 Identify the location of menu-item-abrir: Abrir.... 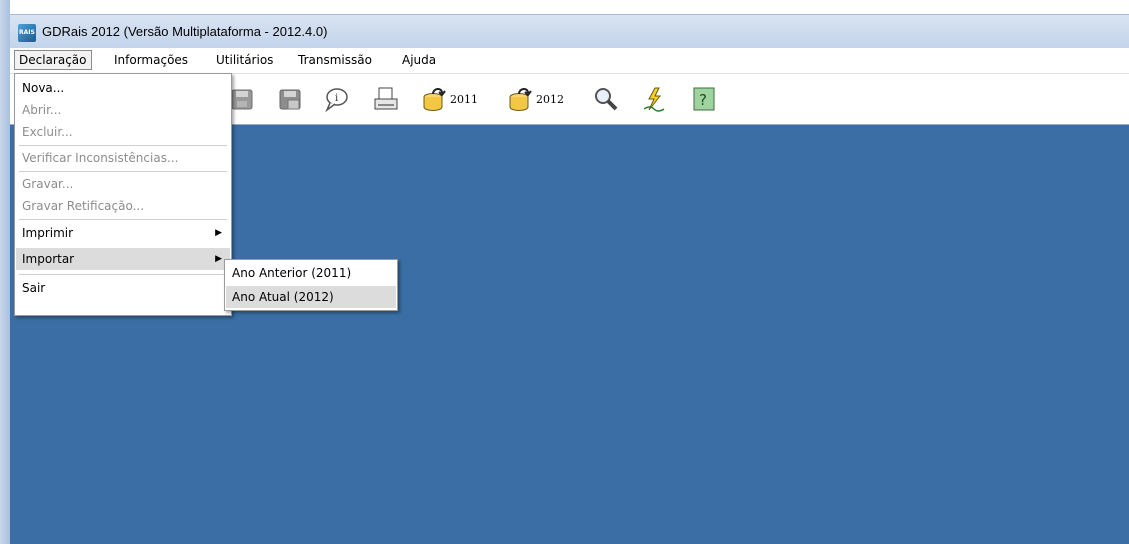
(42, 110).